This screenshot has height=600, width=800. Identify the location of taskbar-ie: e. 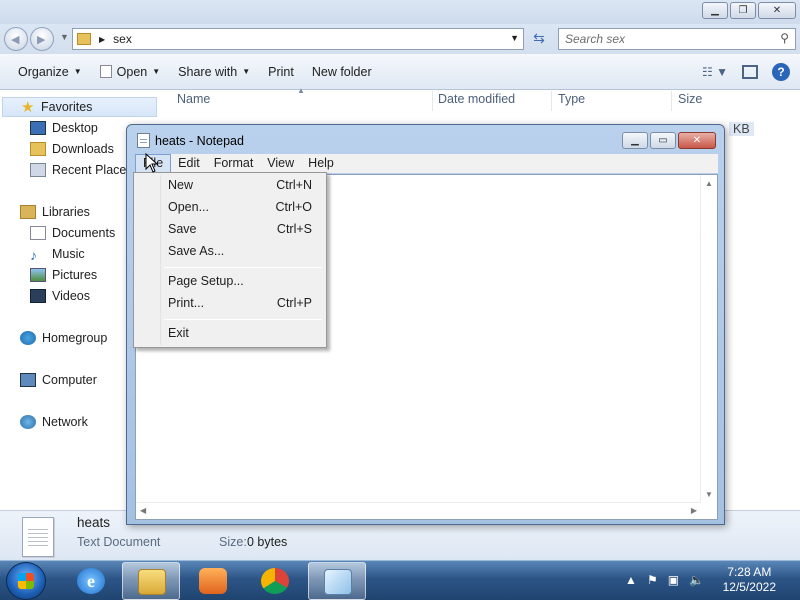
(91, 581).